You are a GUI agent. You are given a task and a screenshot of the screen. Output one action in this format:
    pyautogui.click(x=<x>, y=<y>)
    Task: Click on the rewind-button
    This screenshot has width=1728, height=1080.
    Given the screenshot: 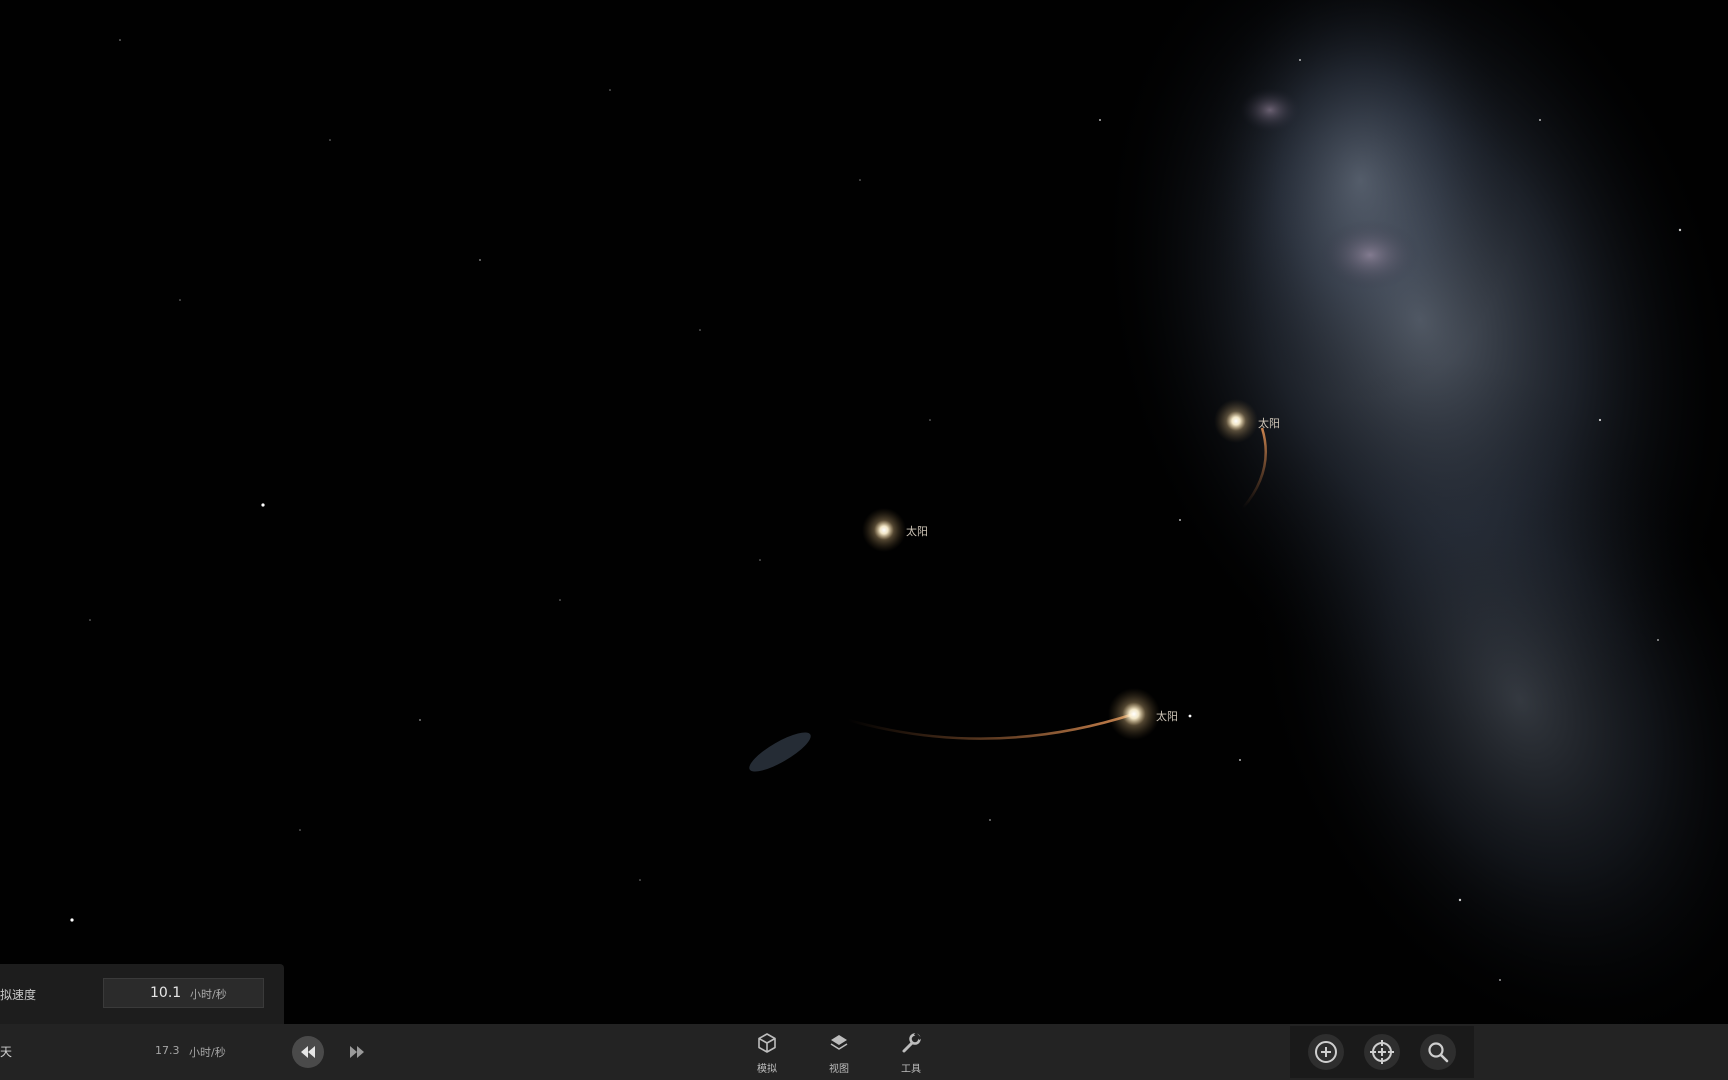 What is the action you would take?
    pyautogui.click(x=308, y=1052)
    